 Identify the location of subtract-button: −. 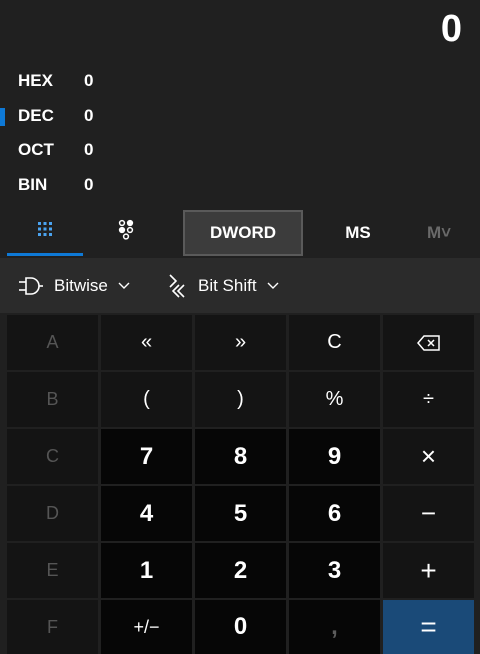
(428, 513).